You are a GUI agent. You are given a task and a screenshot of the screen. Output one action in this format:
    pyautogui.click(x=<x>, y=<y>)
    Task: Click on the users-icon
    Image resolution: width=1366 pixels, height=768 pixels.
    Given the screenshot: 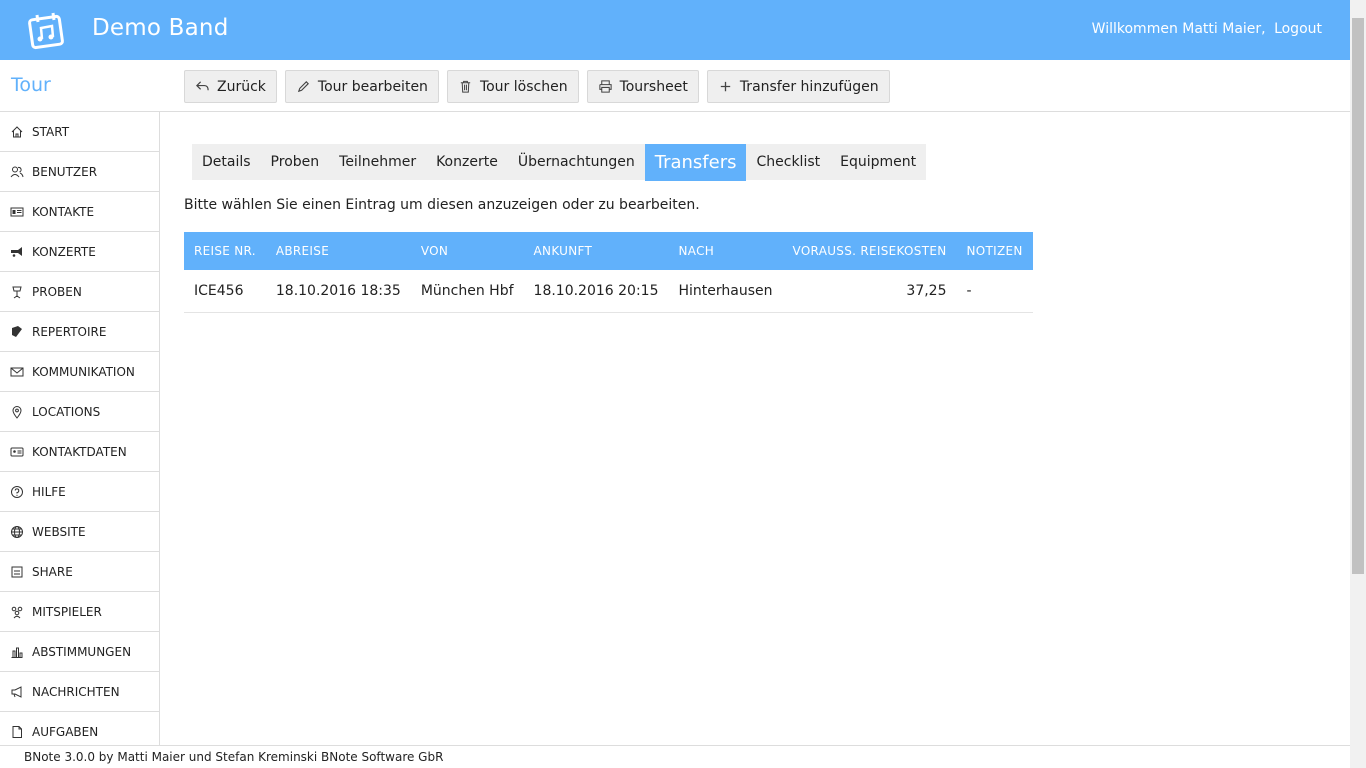 What is the action you would take?
    pyautogui.click(x=17, y=171)
    